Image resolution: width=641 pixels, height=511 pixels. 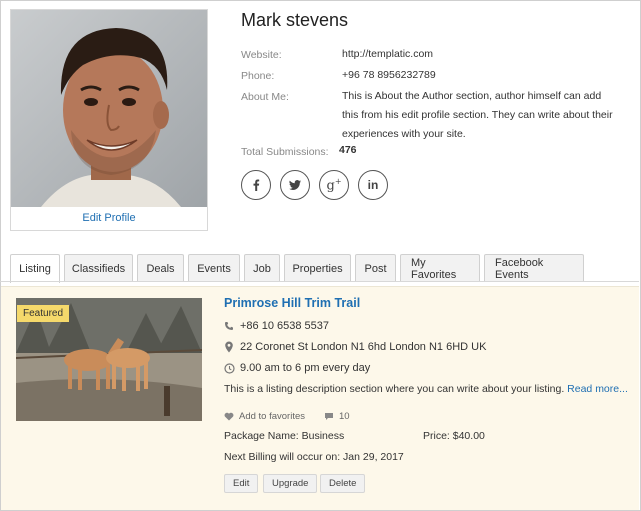 What do you see at coordinates (214, 268) in the screenshot?
I see `tab-events: Events` at bounding box center [214, 268].